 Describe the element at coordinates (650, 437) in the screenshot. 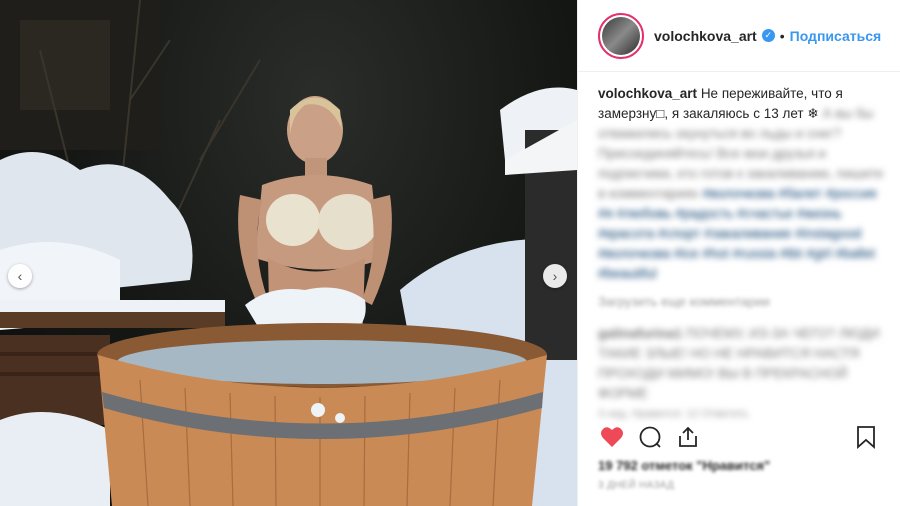

I see `comment-icon` at that location.